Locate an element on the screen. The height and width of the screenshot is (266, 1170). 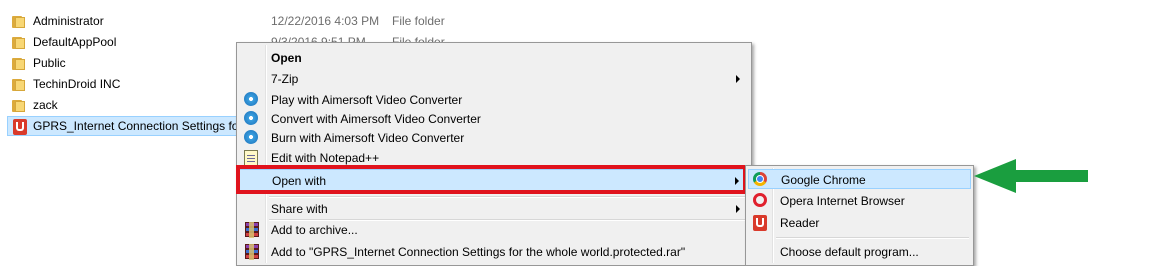
file-name: zack is located at coordinates (45, 105).